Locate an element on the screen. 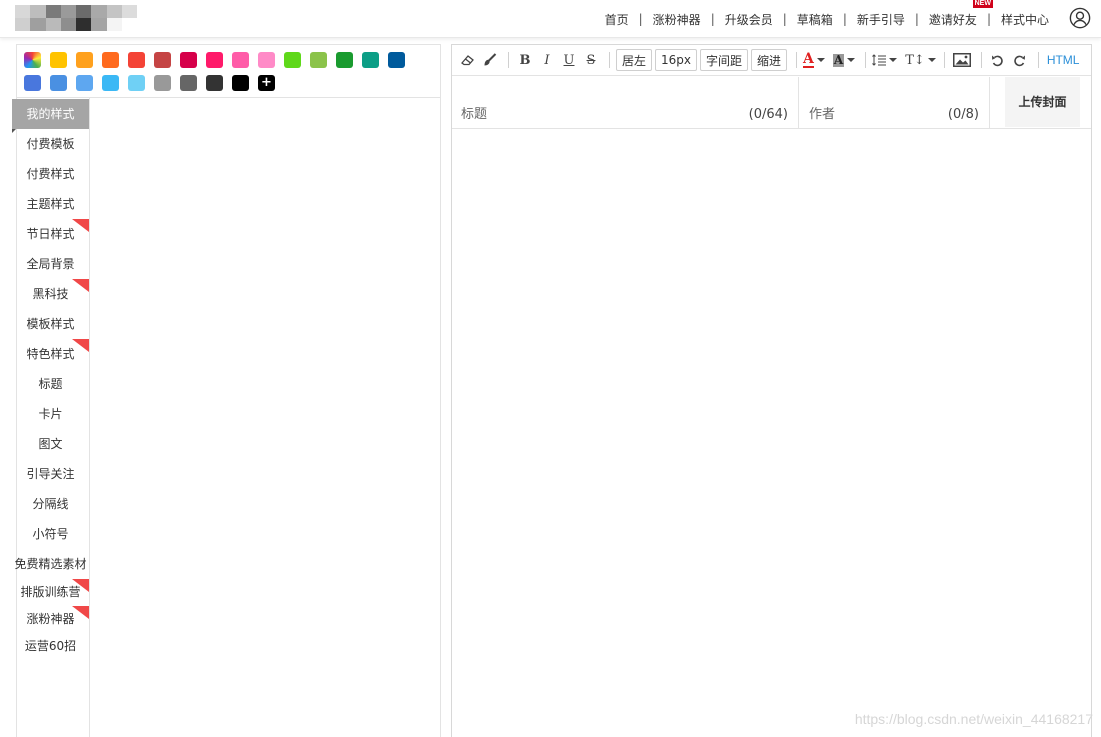 This screenshot has width=1101, height=737. line-height-button is located at coordinates (885, 60).